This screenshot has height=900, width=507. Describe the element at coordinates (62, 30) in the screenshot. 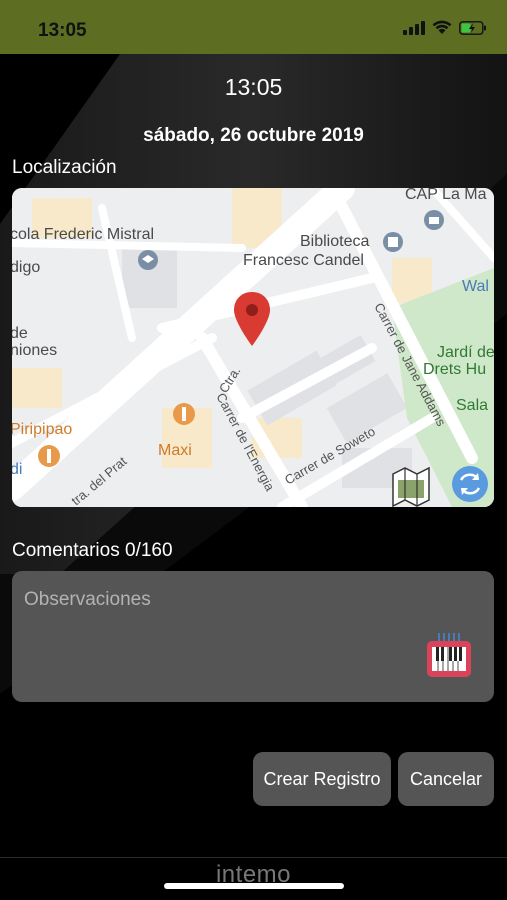

I see `status-time: 13:05` at that location.